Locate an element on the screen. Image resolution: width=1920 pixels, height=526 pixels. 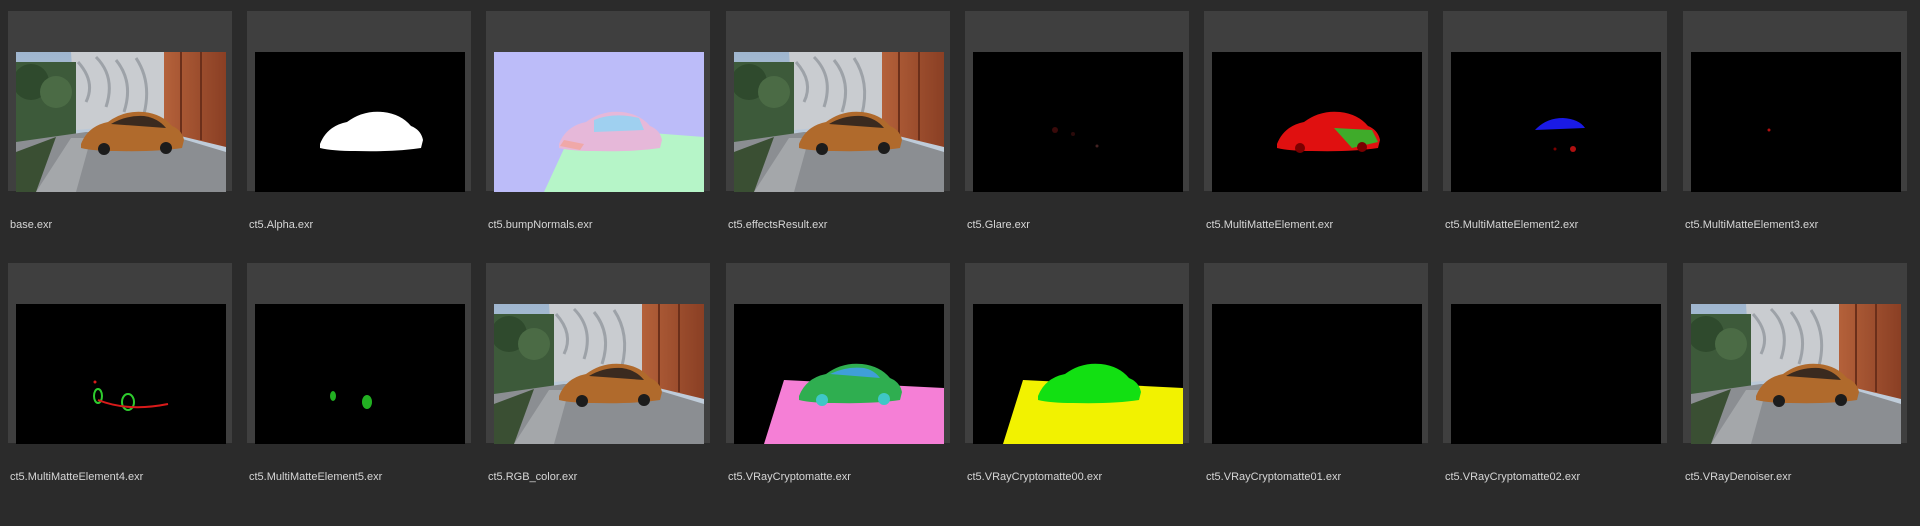
file-tile: ct5.bumpNormals.exr is located at coordinates (605, 133).